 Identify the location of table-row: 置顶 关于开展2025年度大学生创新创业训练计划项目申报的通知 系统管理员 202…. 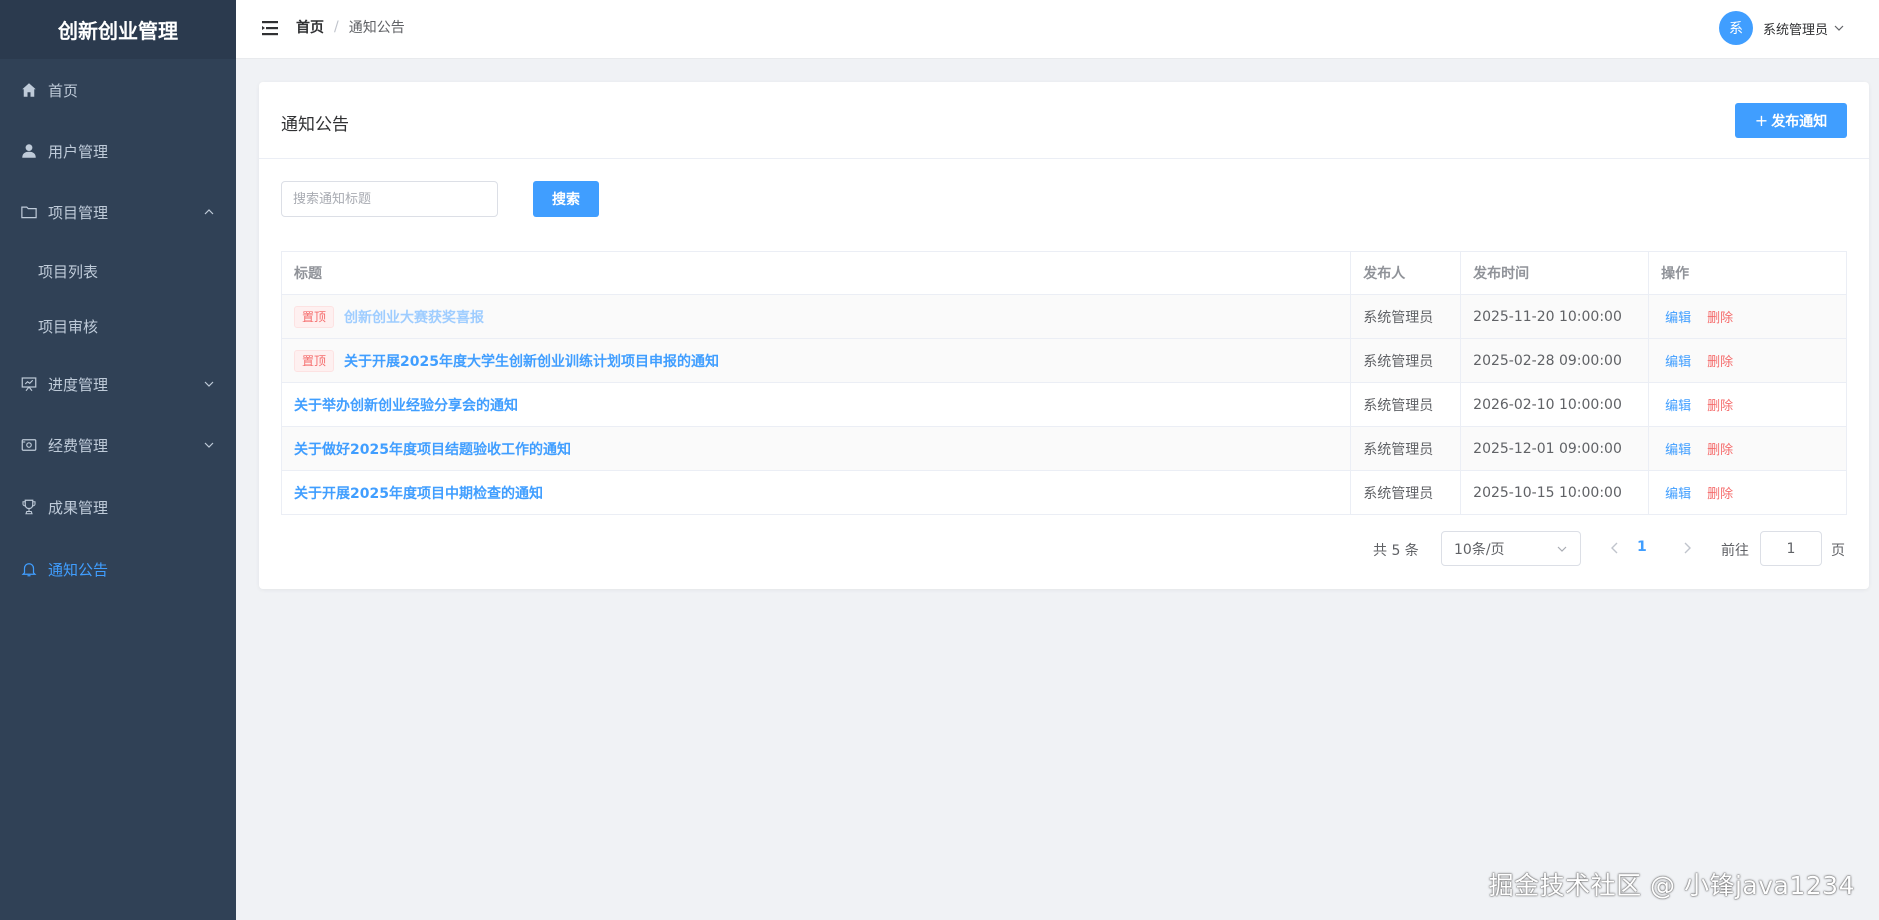
(1064, 360).